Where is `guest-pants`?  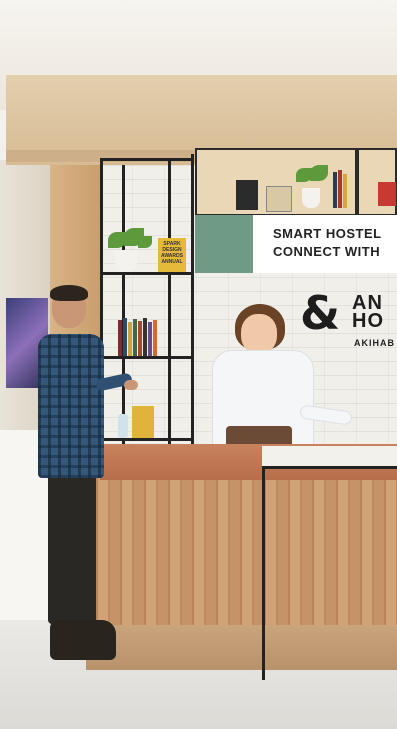 guest-pants is located at coordinates (72, 549).